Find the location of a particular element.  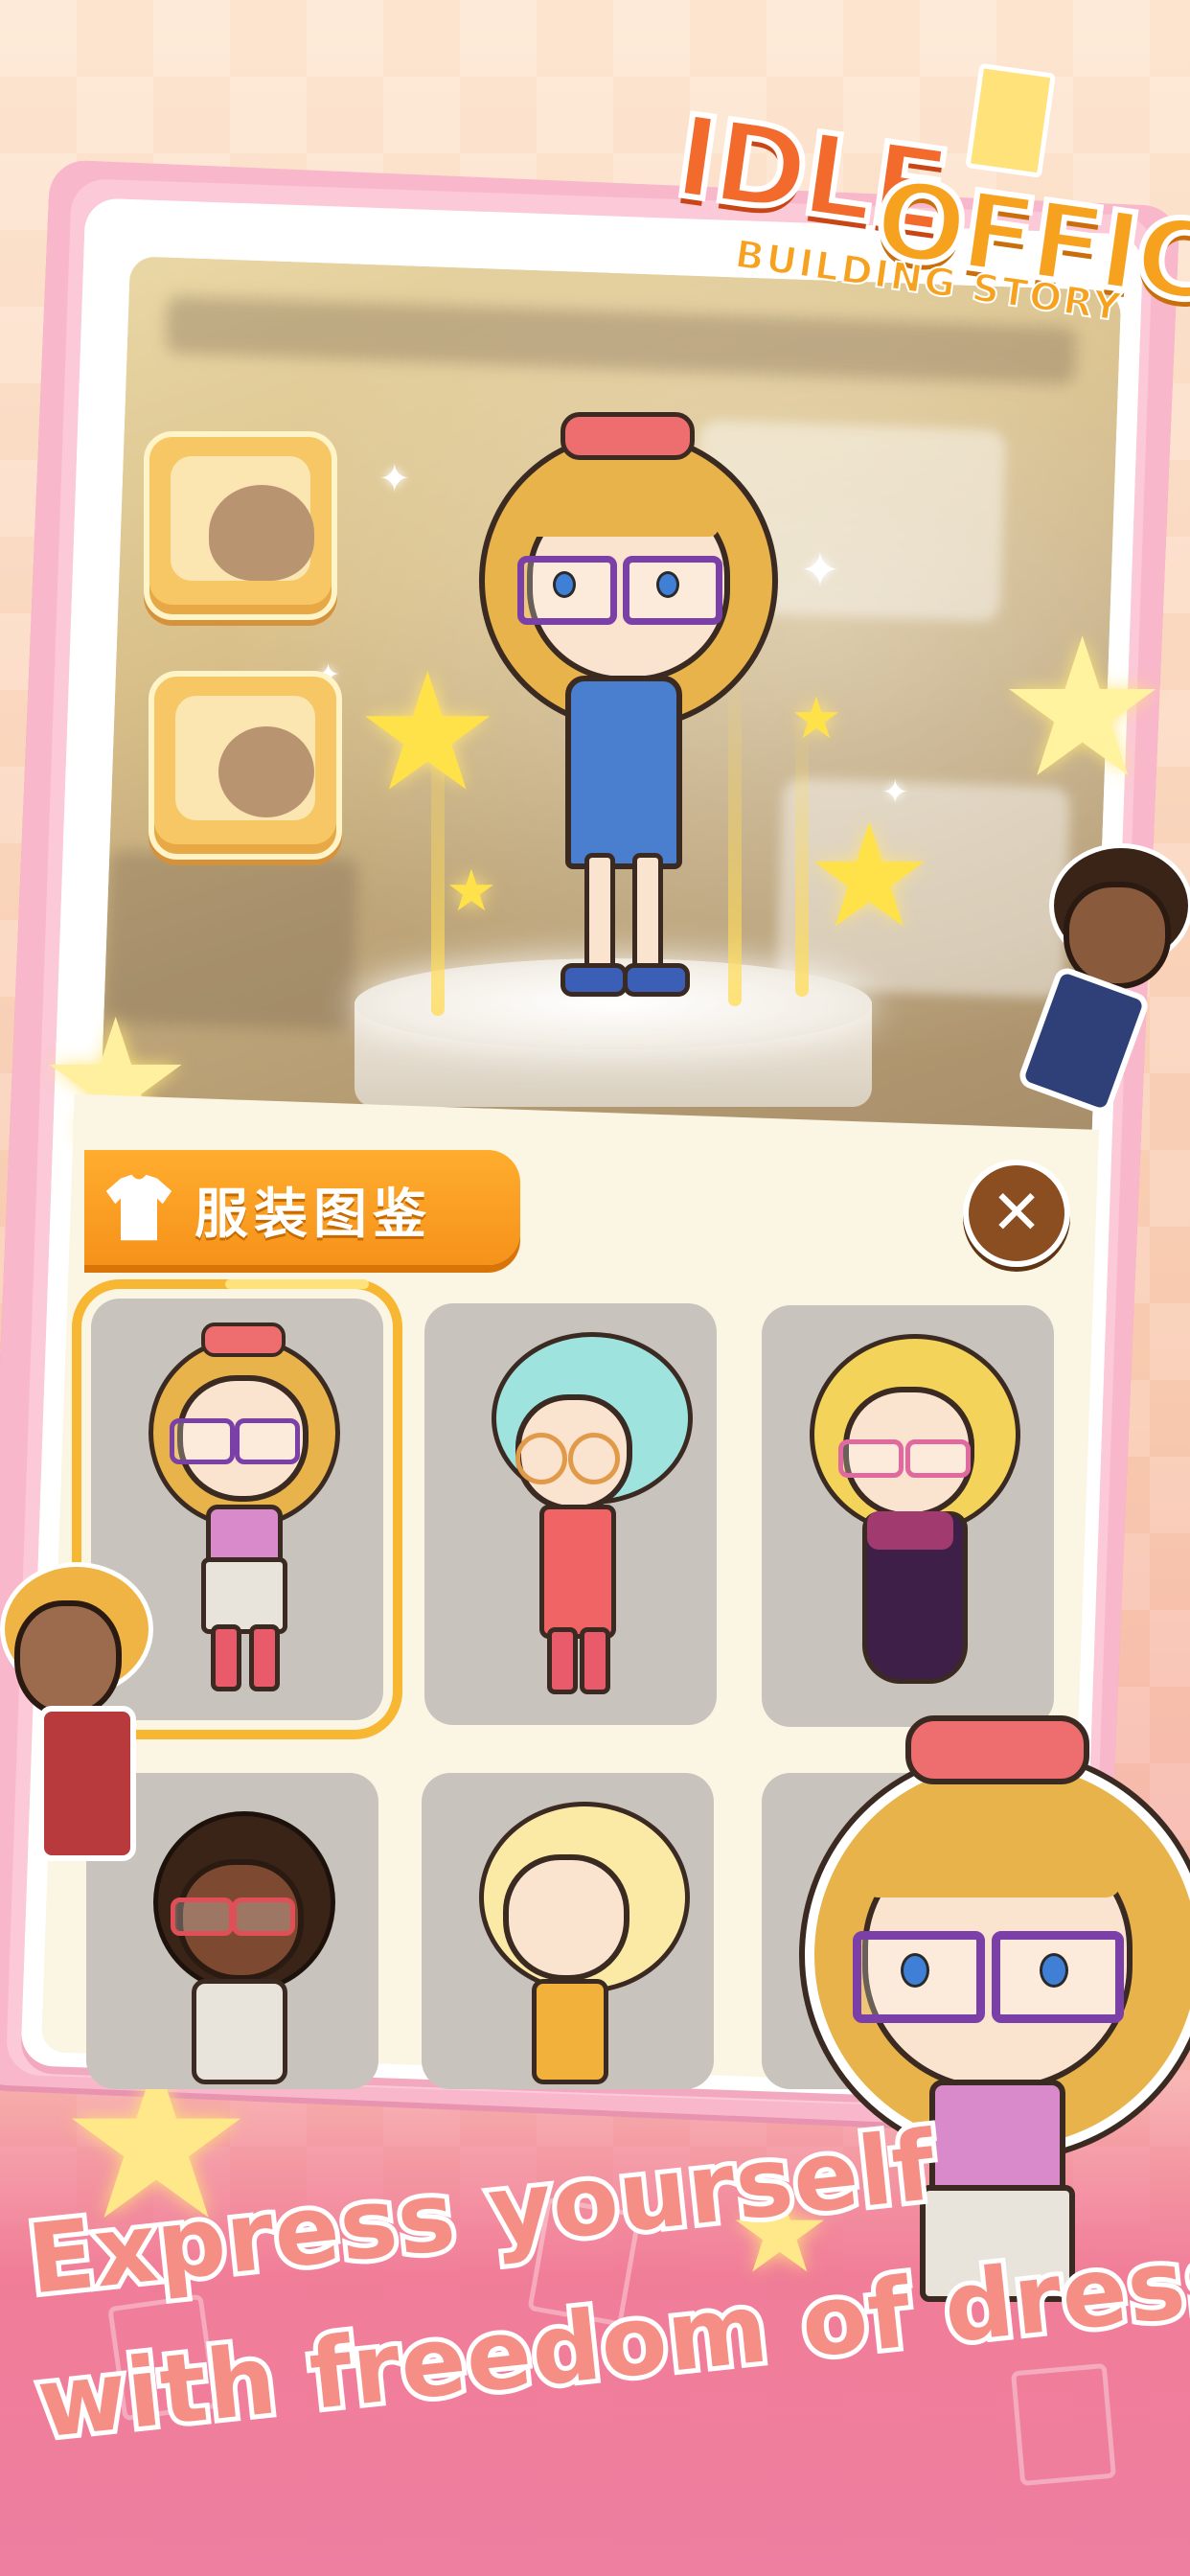

character-shorts is located at coordinates (244, 1595).